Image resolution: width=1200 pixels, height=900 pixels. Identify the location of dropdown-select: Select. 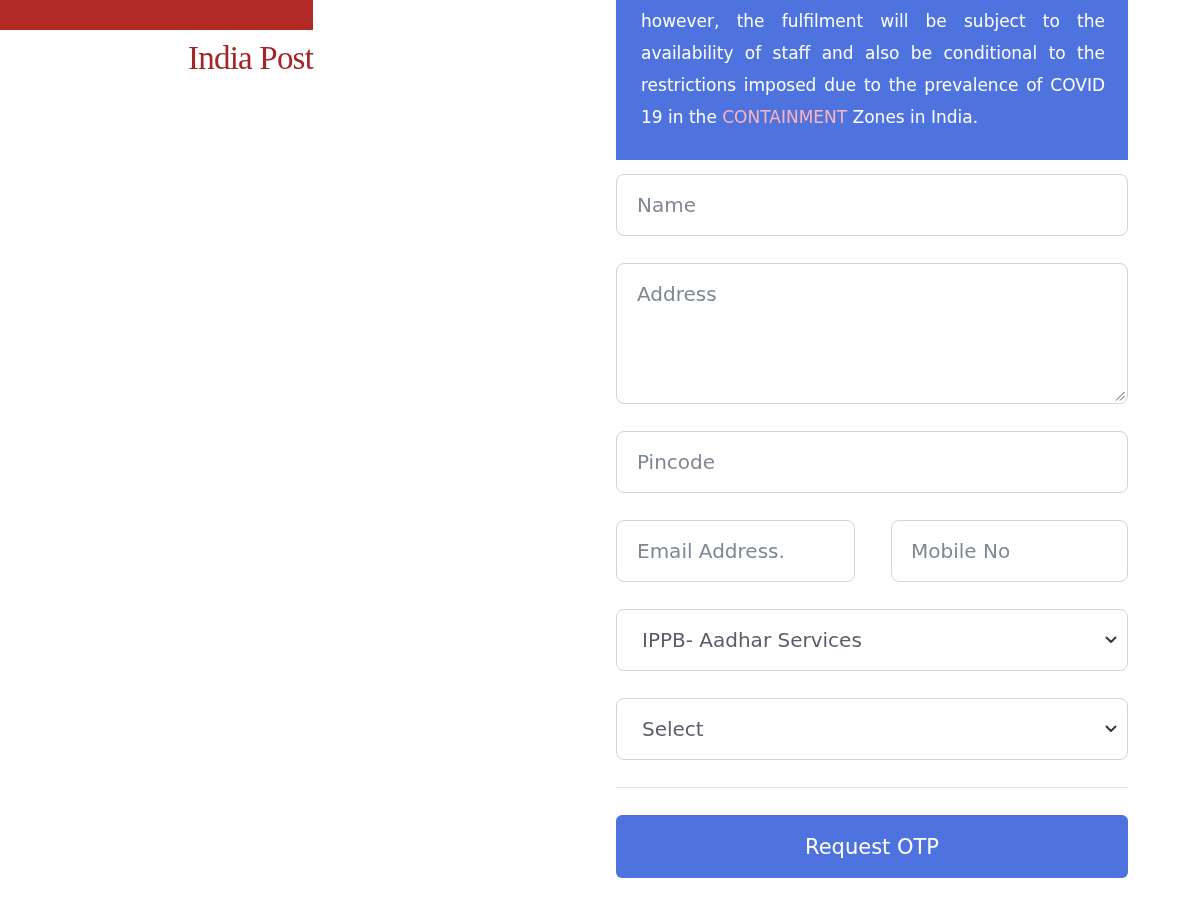
(872, 729).